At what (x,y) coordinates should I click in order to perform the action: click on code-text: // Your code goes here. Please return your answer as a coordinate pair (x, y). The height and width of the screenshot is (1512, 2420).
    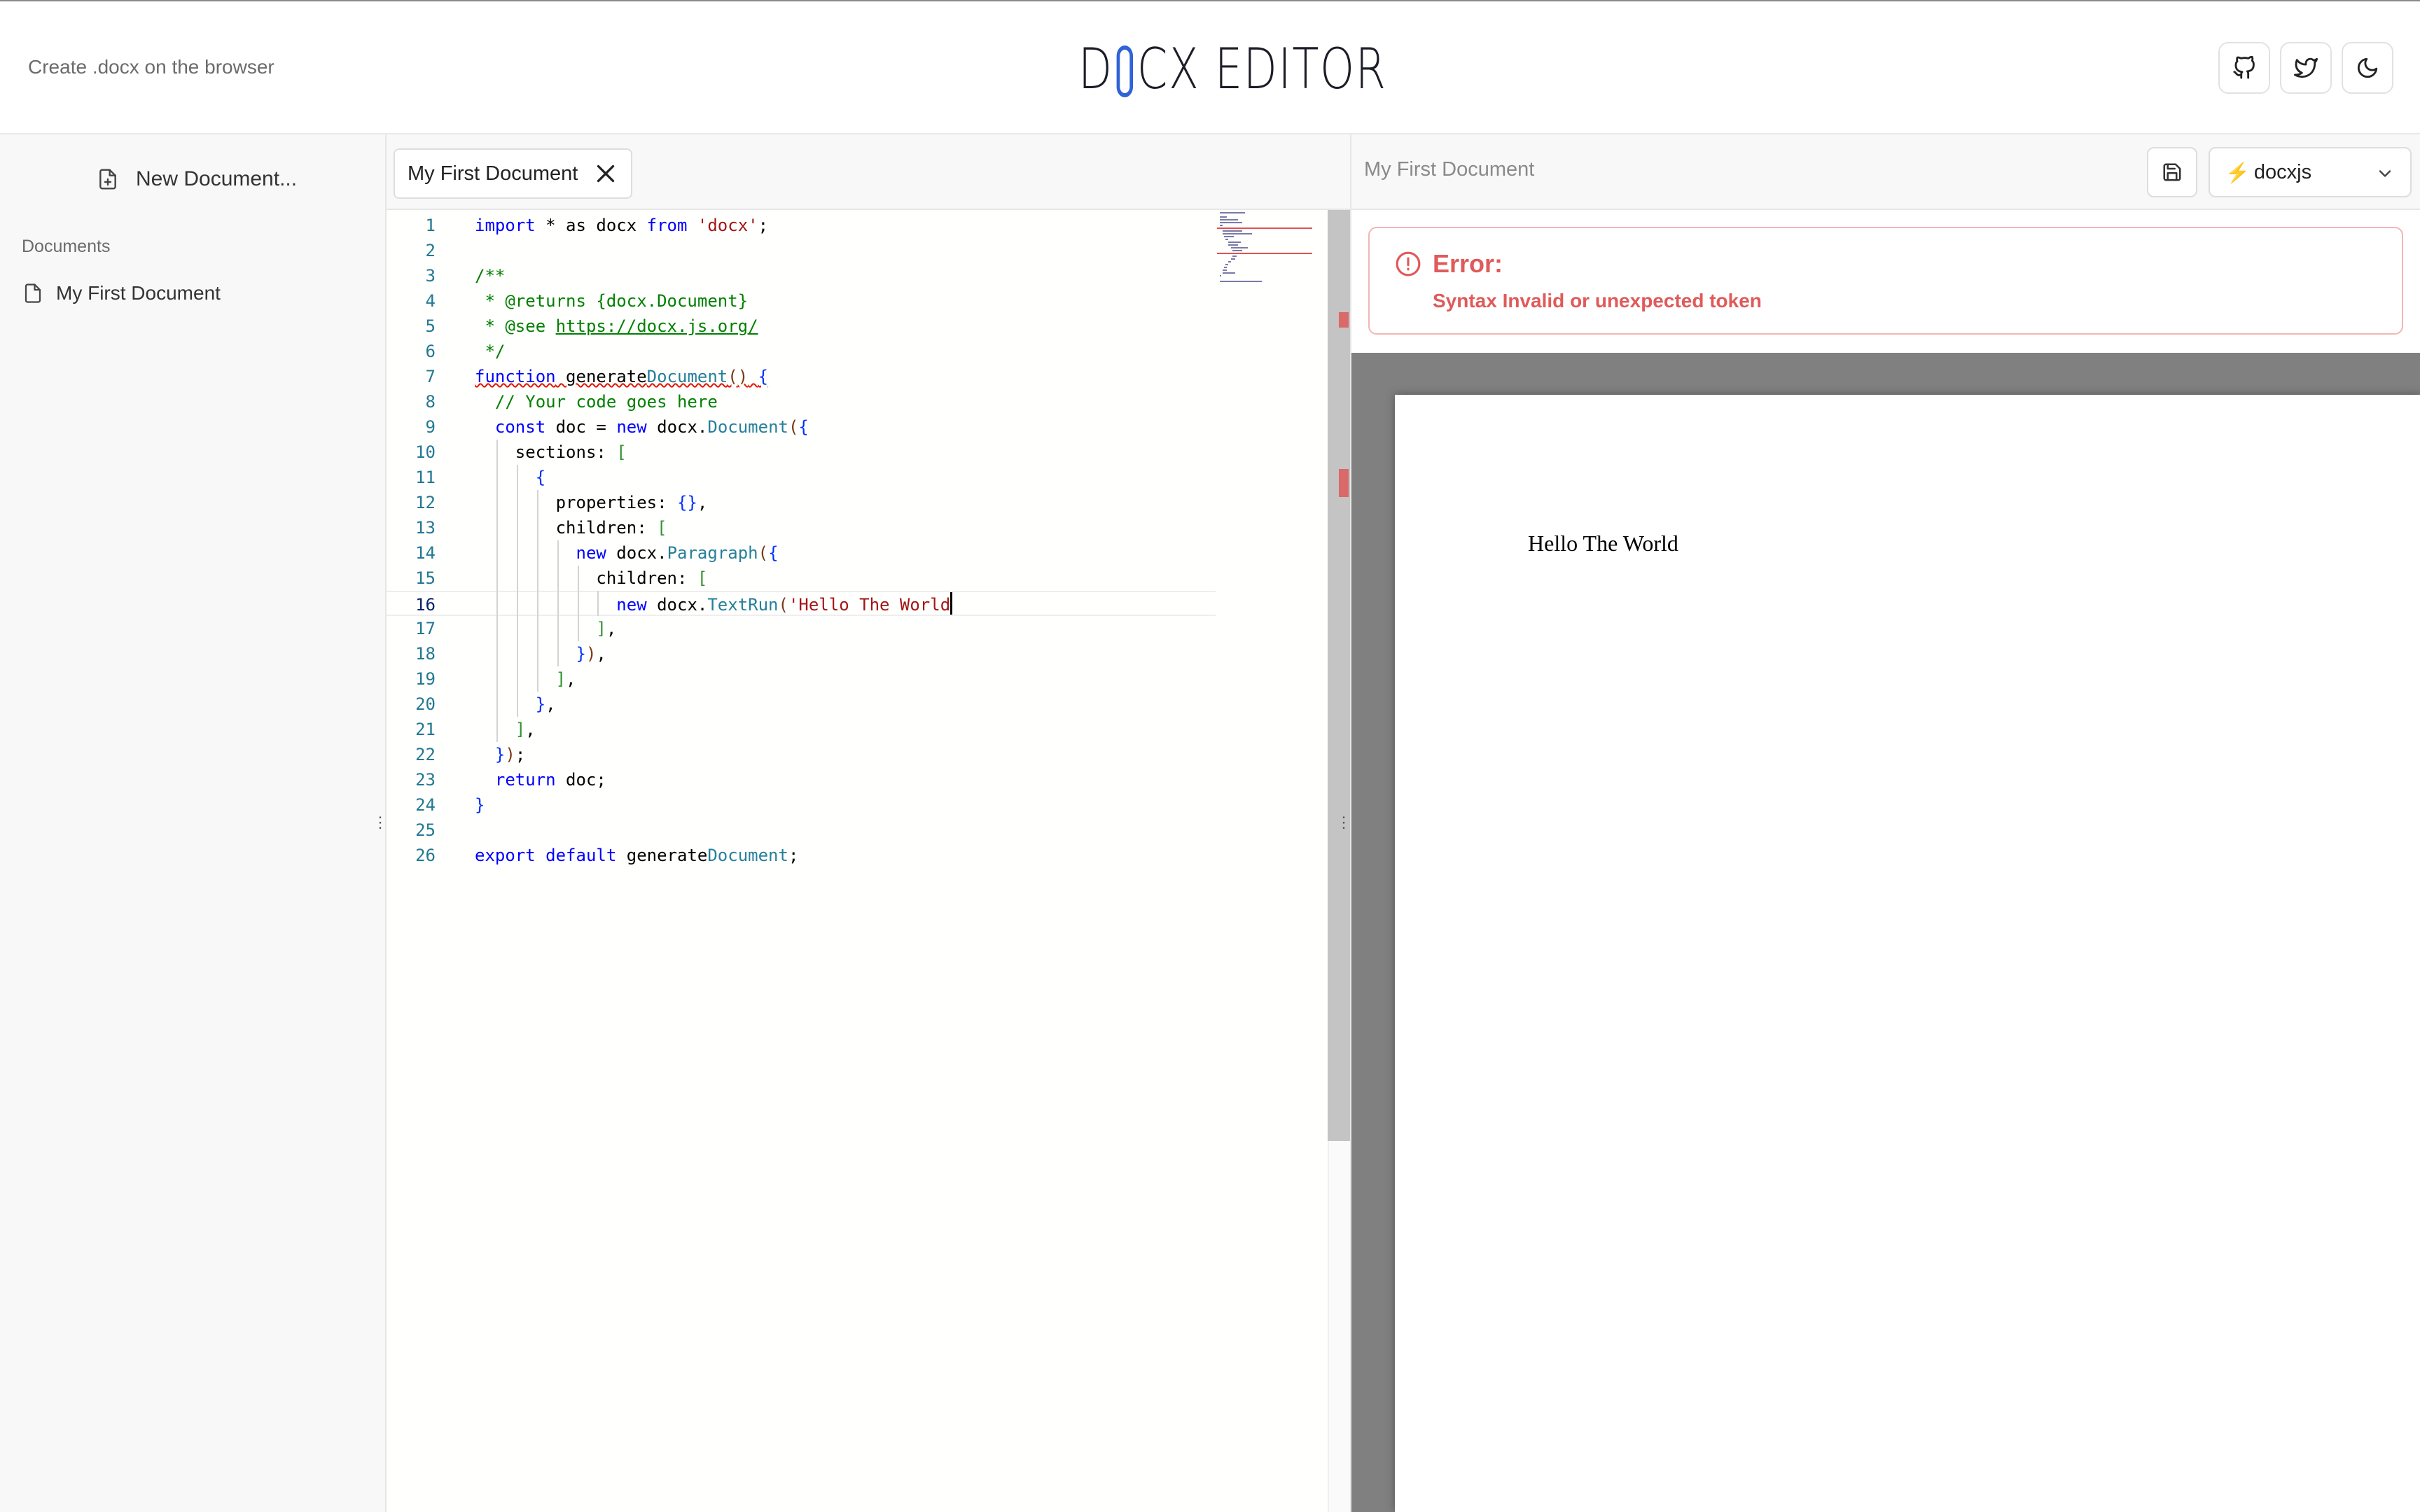
    Looking at the image, I should click on (596, 402).